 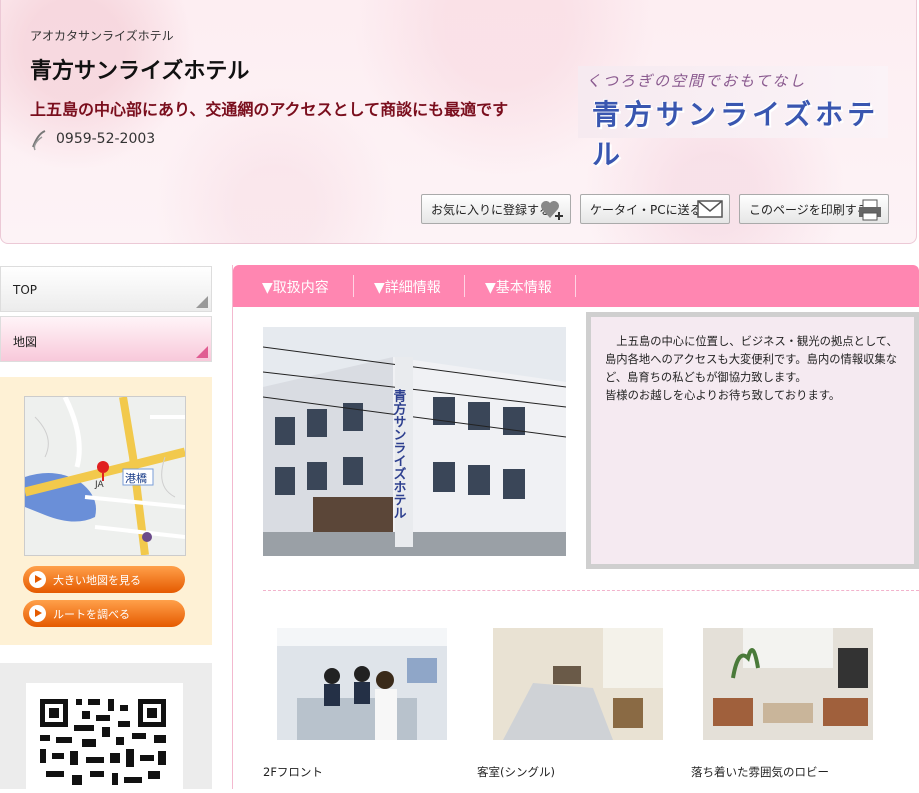 I want to click on logo-subtitle: くつろぎの空間でおもてなし, so click(x=696, y=81).